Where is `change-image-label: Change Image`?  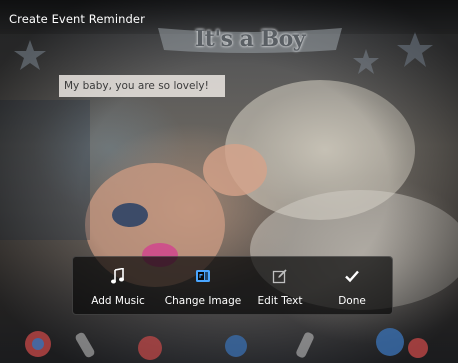 change-image-label: Change Image is located at coordinates (203, 301).